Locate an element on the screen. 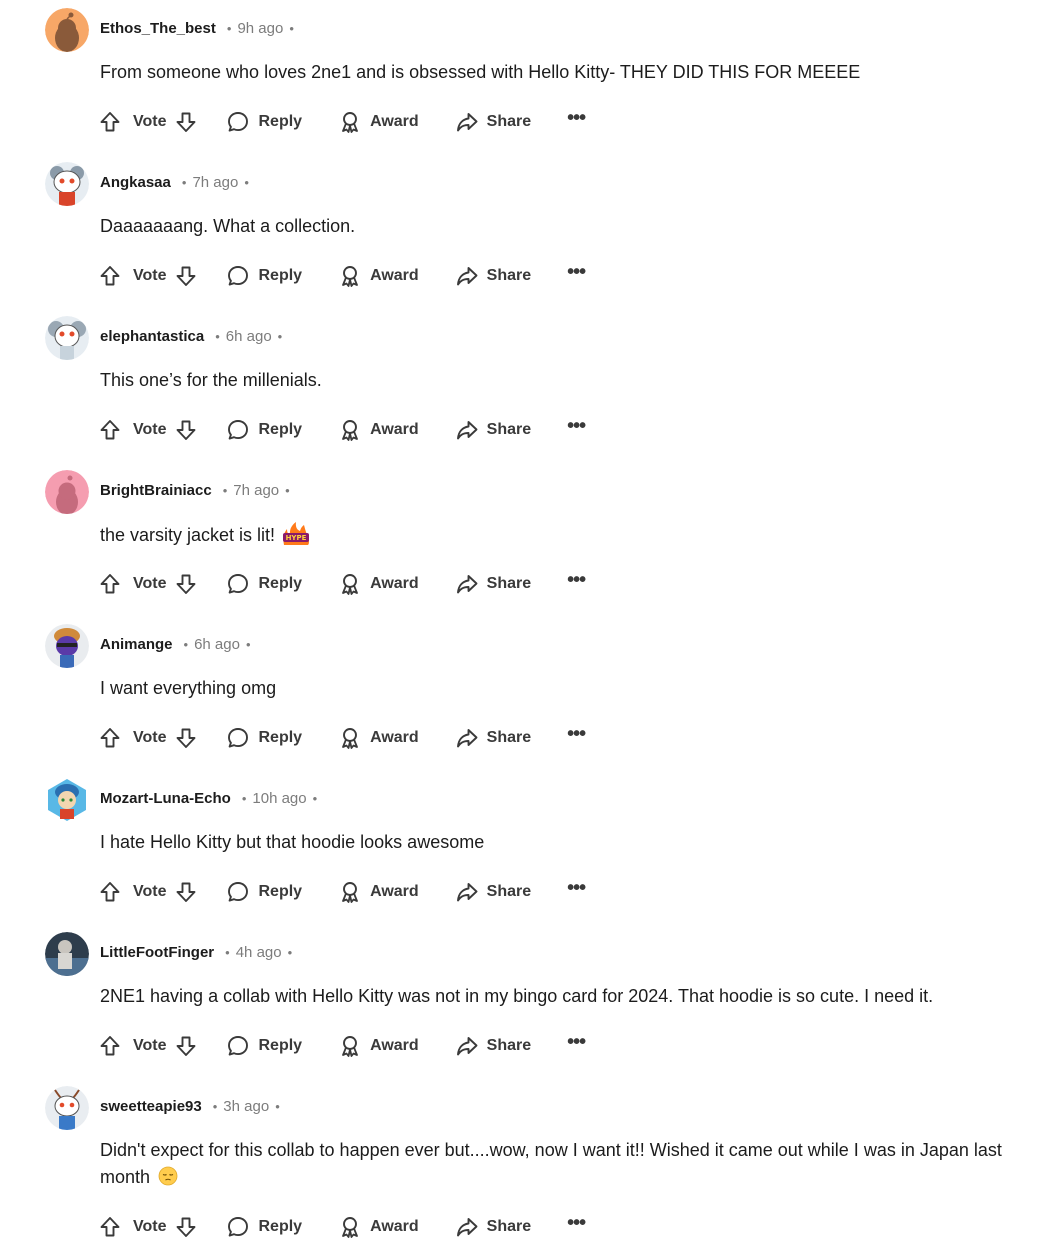  username: LittleFootFinger is located at coordinates (157, 952).